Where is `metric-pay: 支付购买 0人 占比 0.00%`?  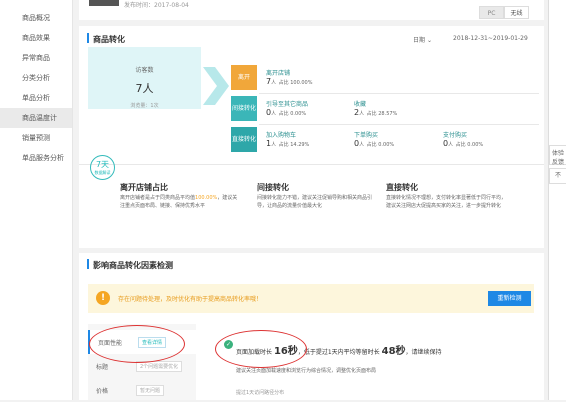 metric-pay: 支付购买 0人 占比 0.00% is located at coordinates (463, 140).